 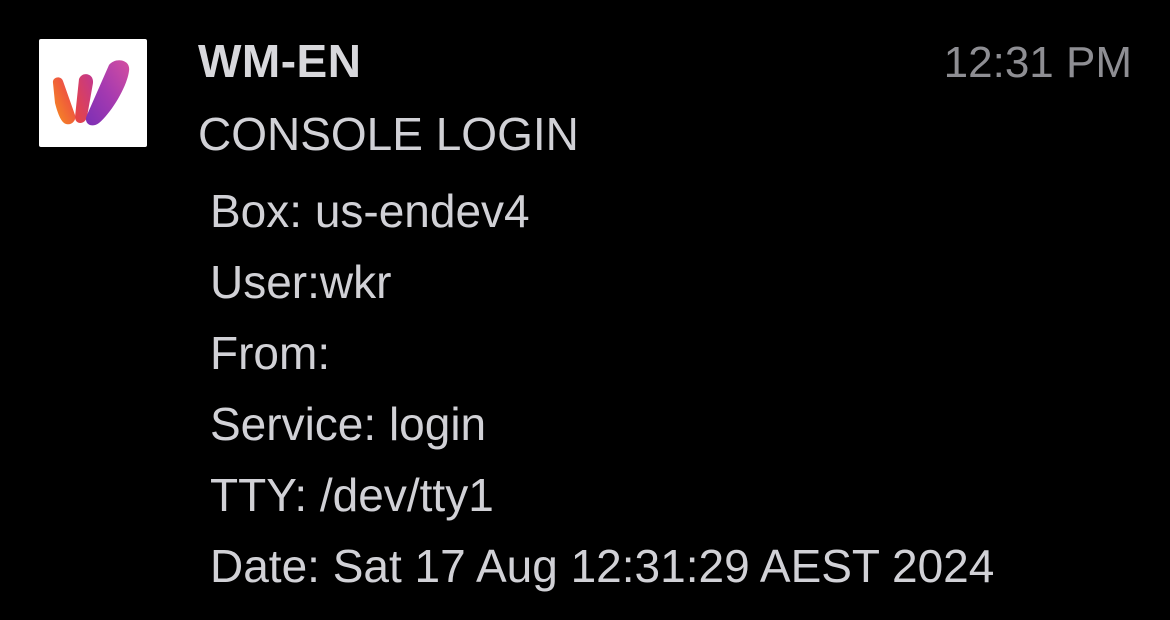 I want to click on body-line-box: Box: us-endev4, so click(x=370, y=211).